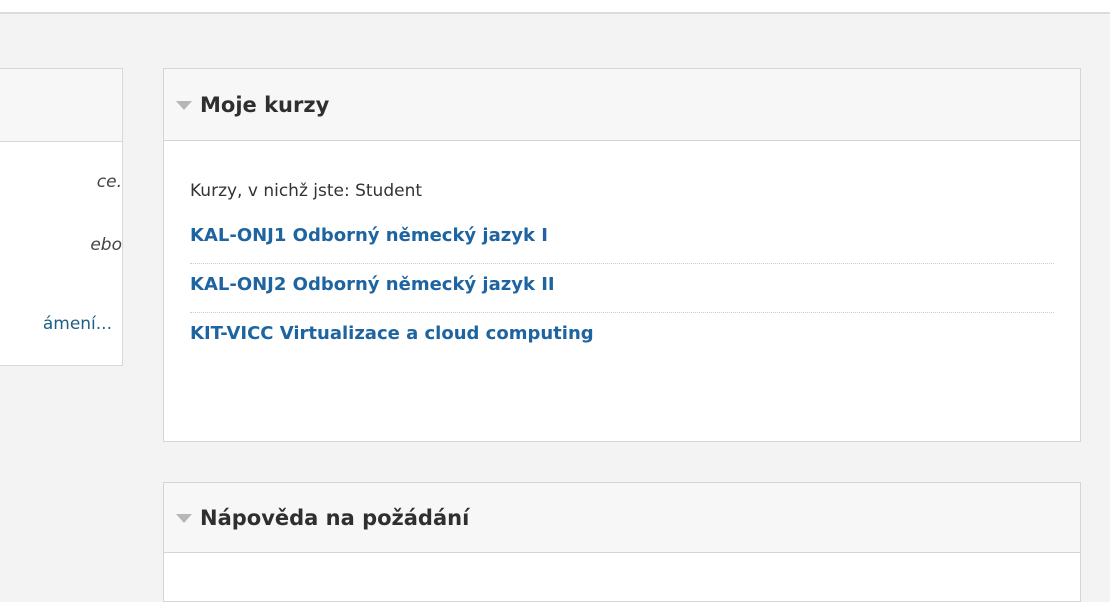 This screenshot has width=1110, height=602. Describe the element at coordinates (622, 239) in the screenshot. I see `course-link-kal-onj1: KAL-ONJ1 Odborný německý jazyk I` at that location.